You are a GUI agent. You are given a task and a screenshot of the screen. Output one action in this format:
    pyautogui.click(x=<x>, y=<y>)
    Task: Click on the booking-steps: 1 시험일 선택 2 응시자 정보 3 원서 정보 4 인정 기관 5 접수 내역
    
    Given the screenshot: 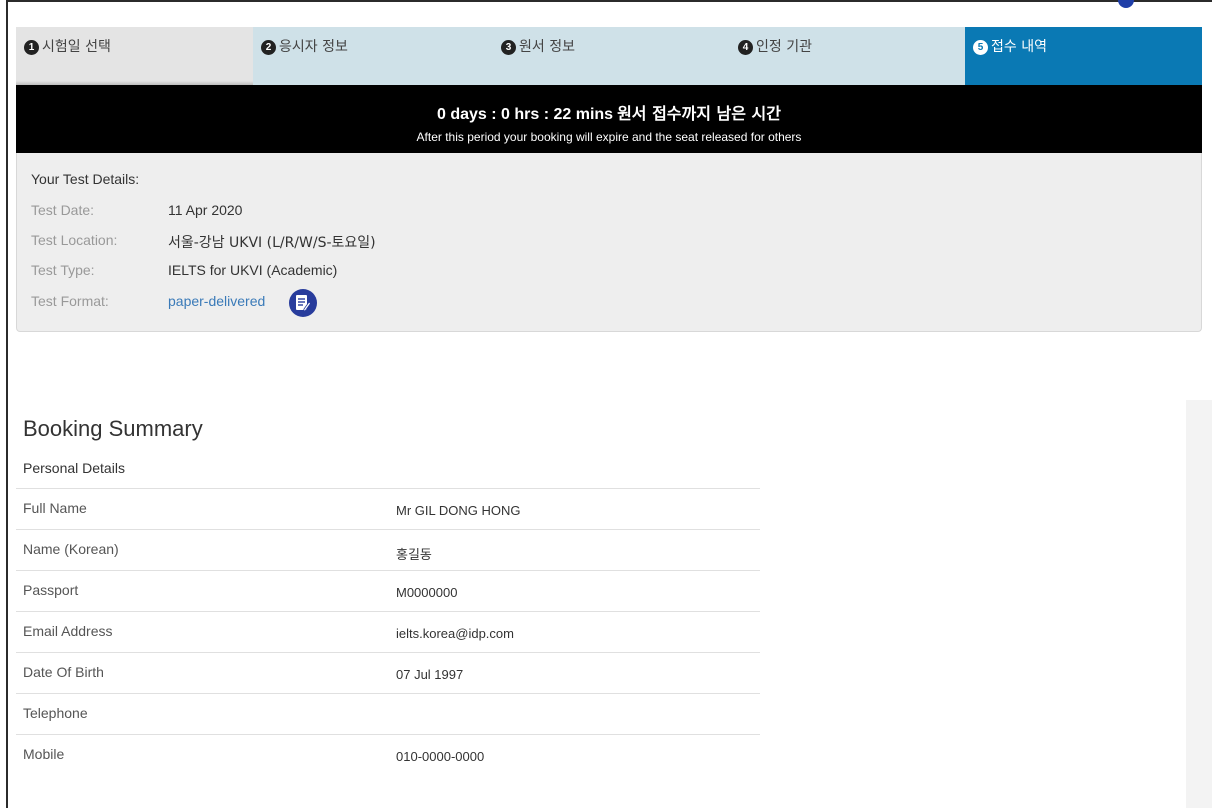 What is the action you would take?
    pyautogui.click(x=609, y=56)
    